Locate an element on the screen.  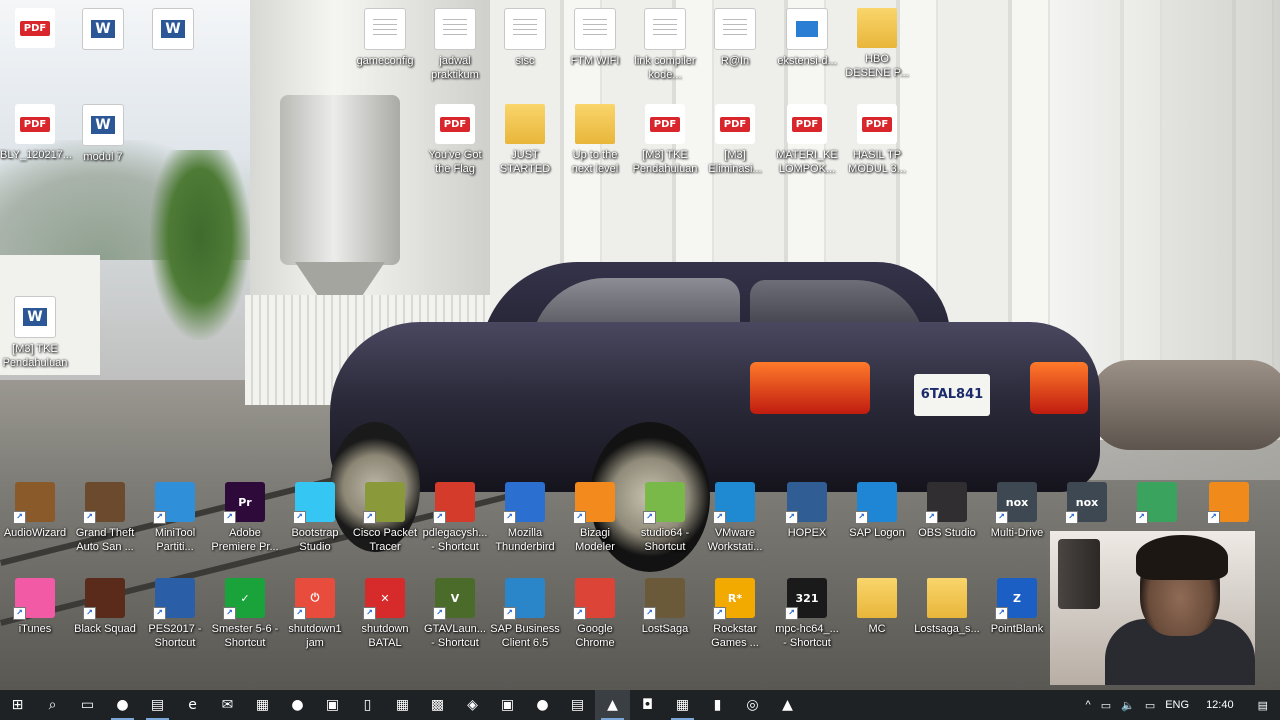
desktop-icon-multidrive: nox ↗ Multi-Drive is located at coordinates (1017, 511).